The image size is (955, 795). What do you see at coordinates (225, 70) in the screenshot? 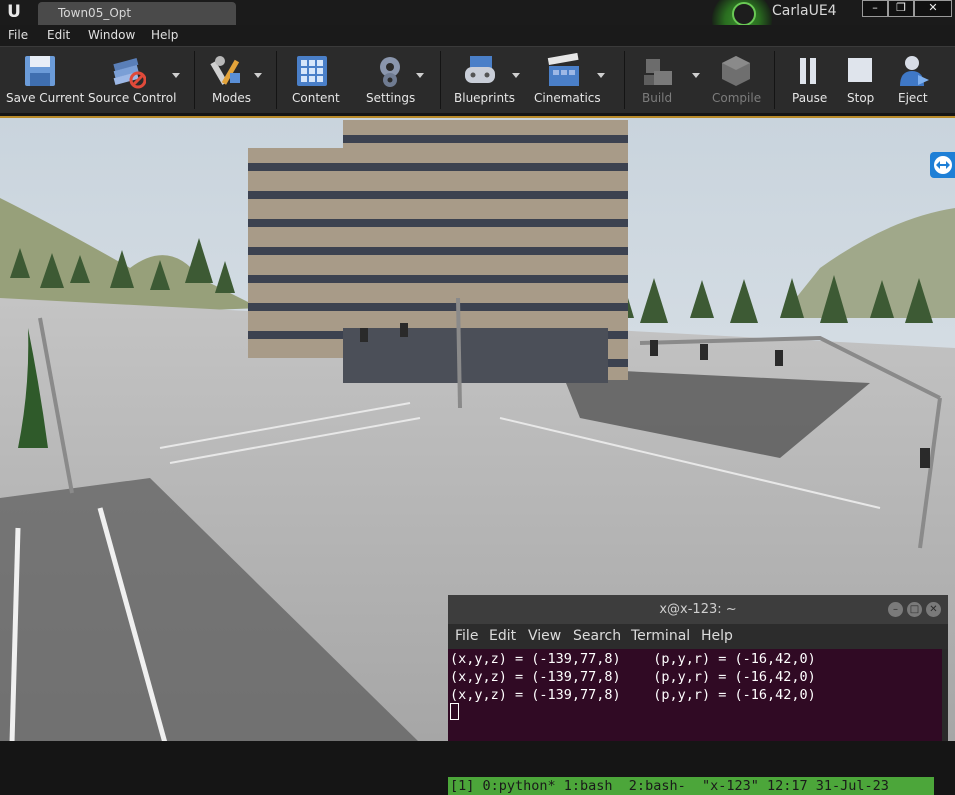
I see `modes-tools-icon` at bounding box center [225, 70].